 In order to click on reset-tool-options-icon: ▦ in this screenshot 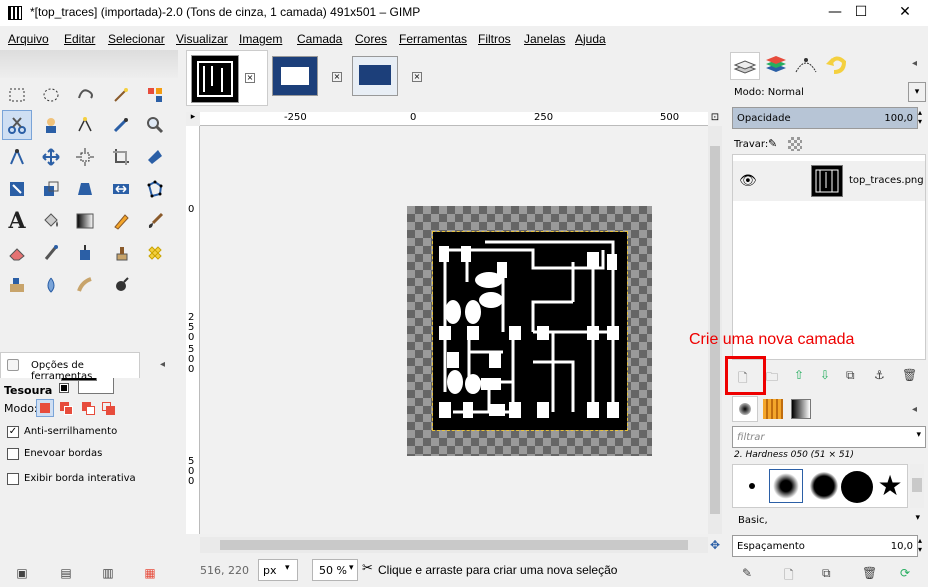, I will do `click(150, 573)`.